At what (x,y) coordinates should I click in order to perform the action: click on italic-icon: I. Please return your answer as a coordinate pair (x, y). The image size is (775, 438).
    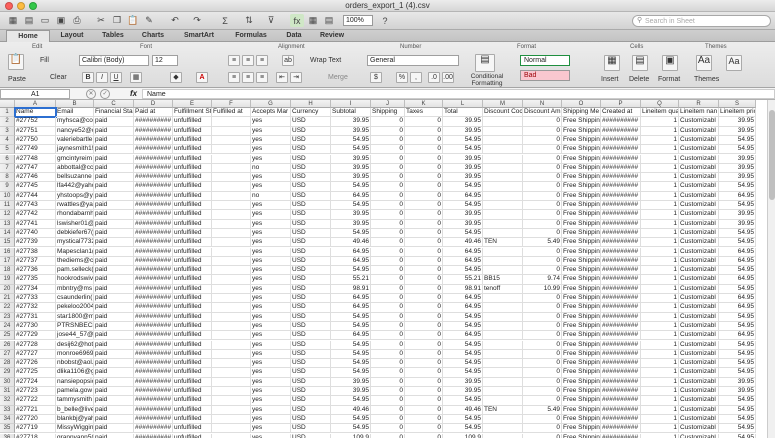
    Looking at the image, I should click on (102, 77).